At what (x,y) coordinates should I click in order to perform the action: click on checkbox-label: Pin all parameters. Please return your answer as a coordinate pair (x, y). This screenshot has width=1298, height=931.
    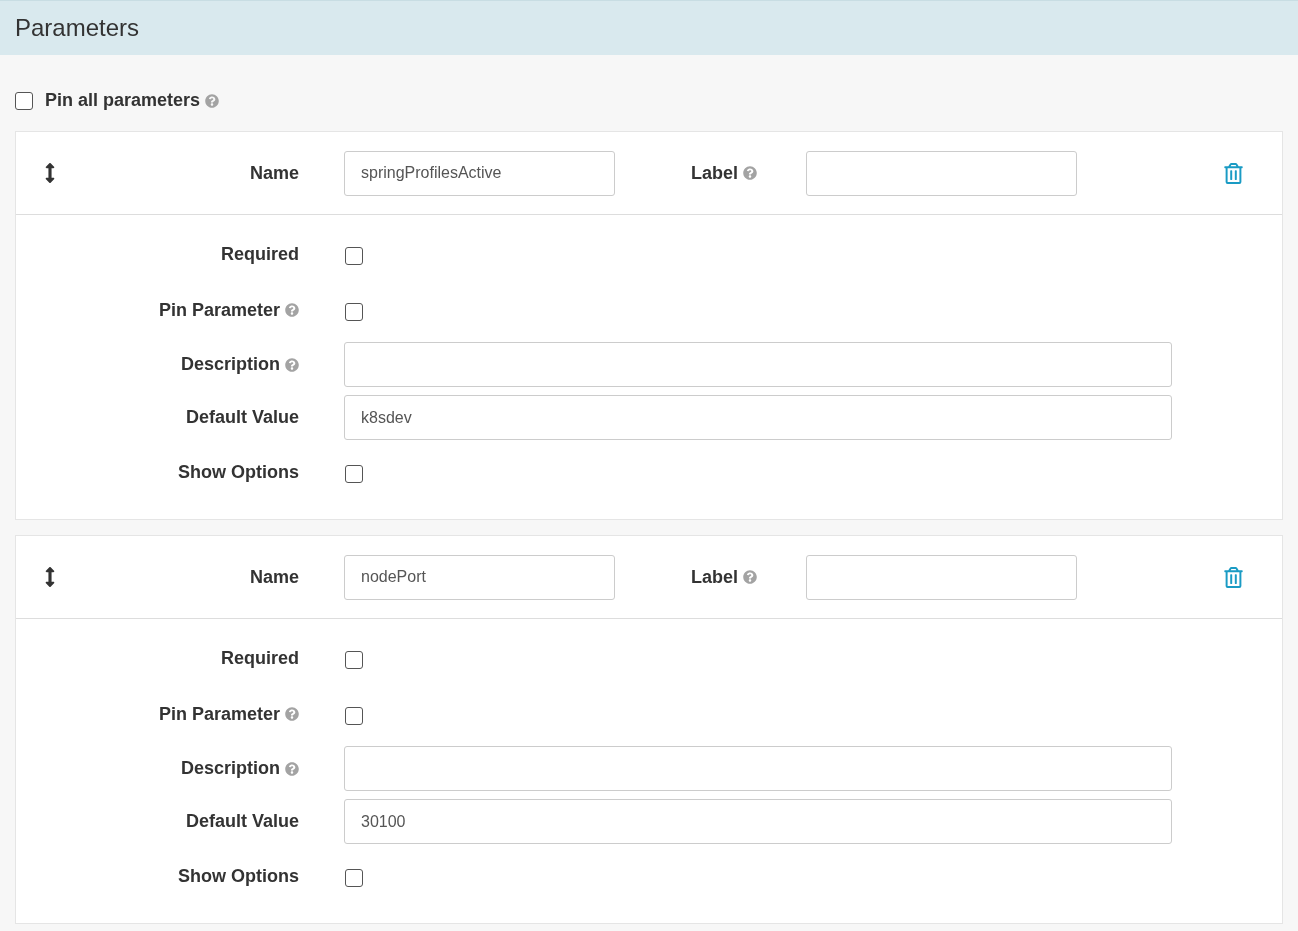
    Looking at the image, I should click on (123, 100).